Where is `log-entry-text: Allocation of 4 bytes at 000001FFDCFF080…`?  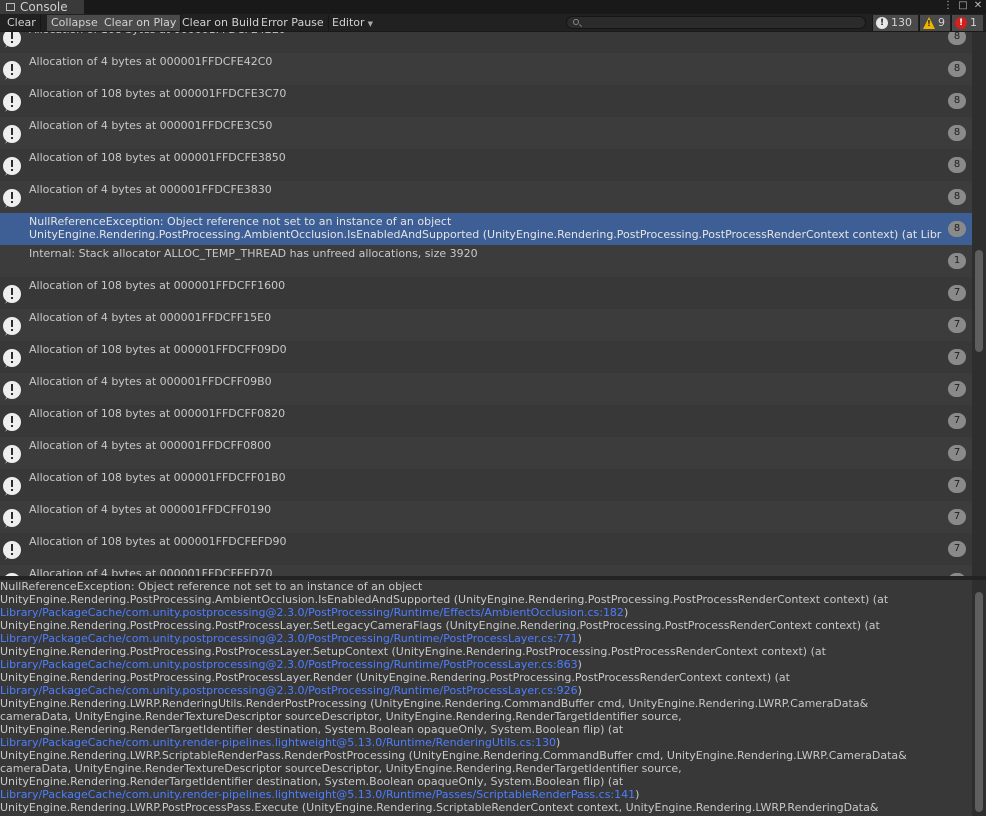
log-entry-text: Allocation of 4 bytes at 000001FFDCFF080… is located at coordinates (499, 445).